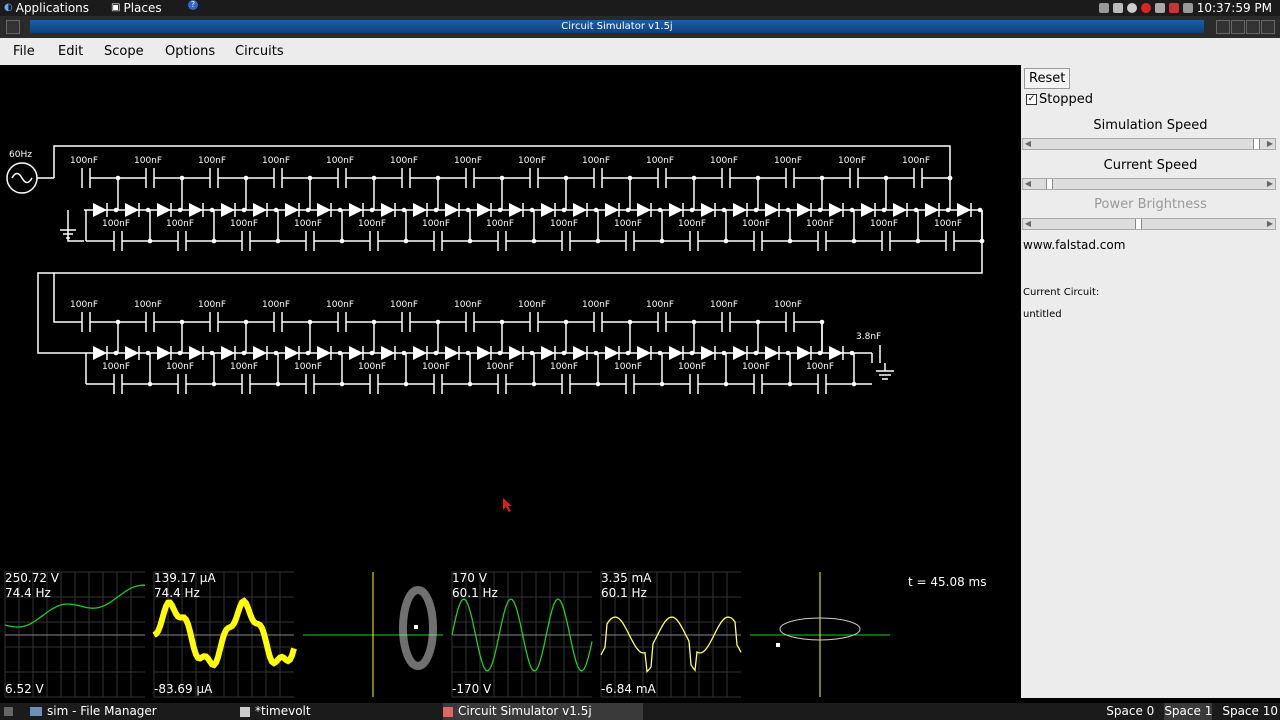 The width and height of the screenshot is (1280, 720). What do you see at coordinates (1253, 27) in the screenshot?
I see `maximize-button` at bounding box center [1253, 27].